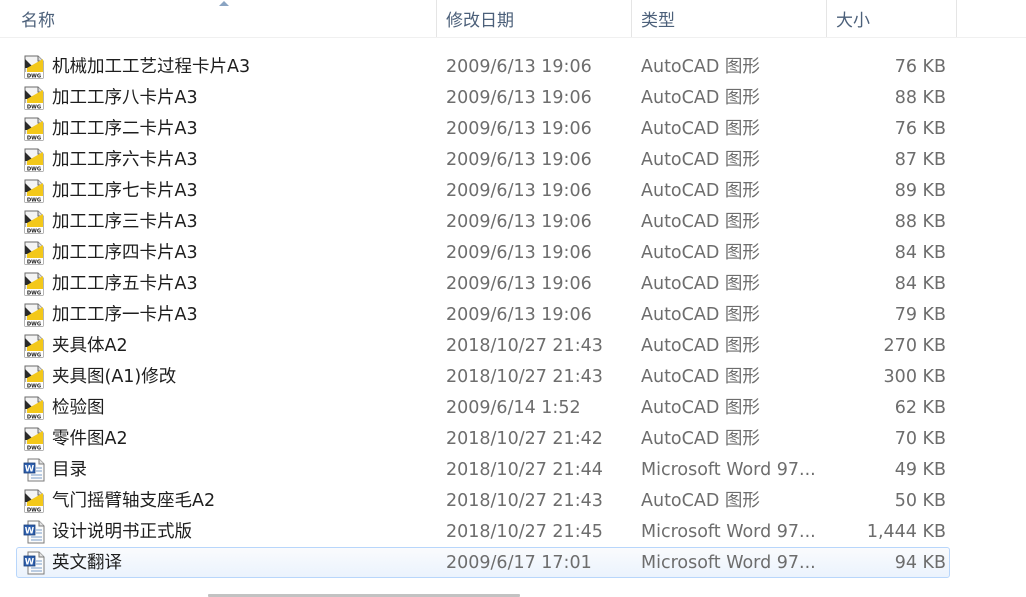 This screenshot has height=597, width=1026. I want to click on file-date-modified: 2018/10/27 21:45, so click(524, 532).